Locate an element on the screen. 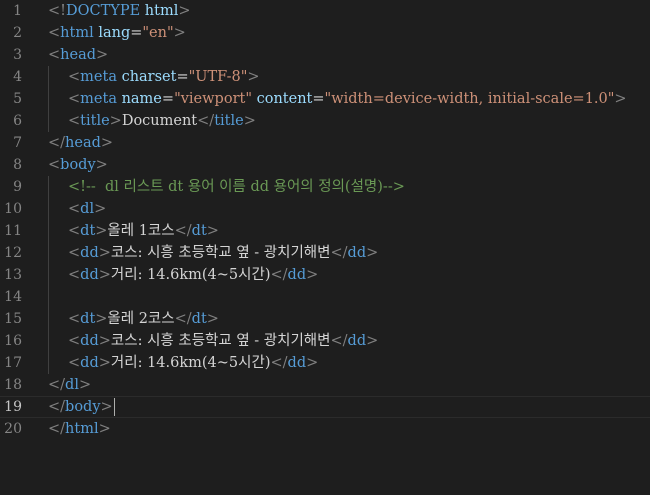 The image size is (650, 495). code-text: <dt>올레 1코스</dt> is located at coordinates (133, 231).